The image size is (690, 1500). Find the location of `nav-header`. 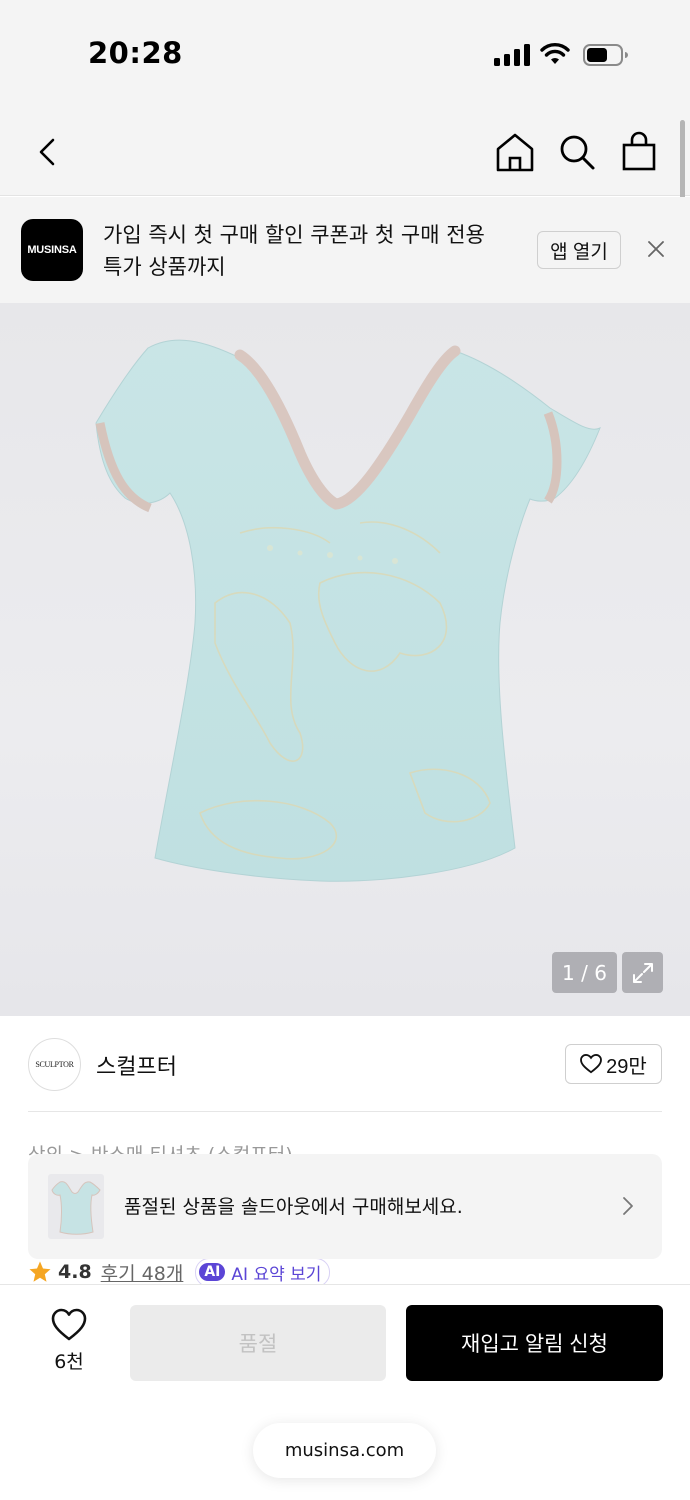

nav-header is located at coordinates (345, 152).